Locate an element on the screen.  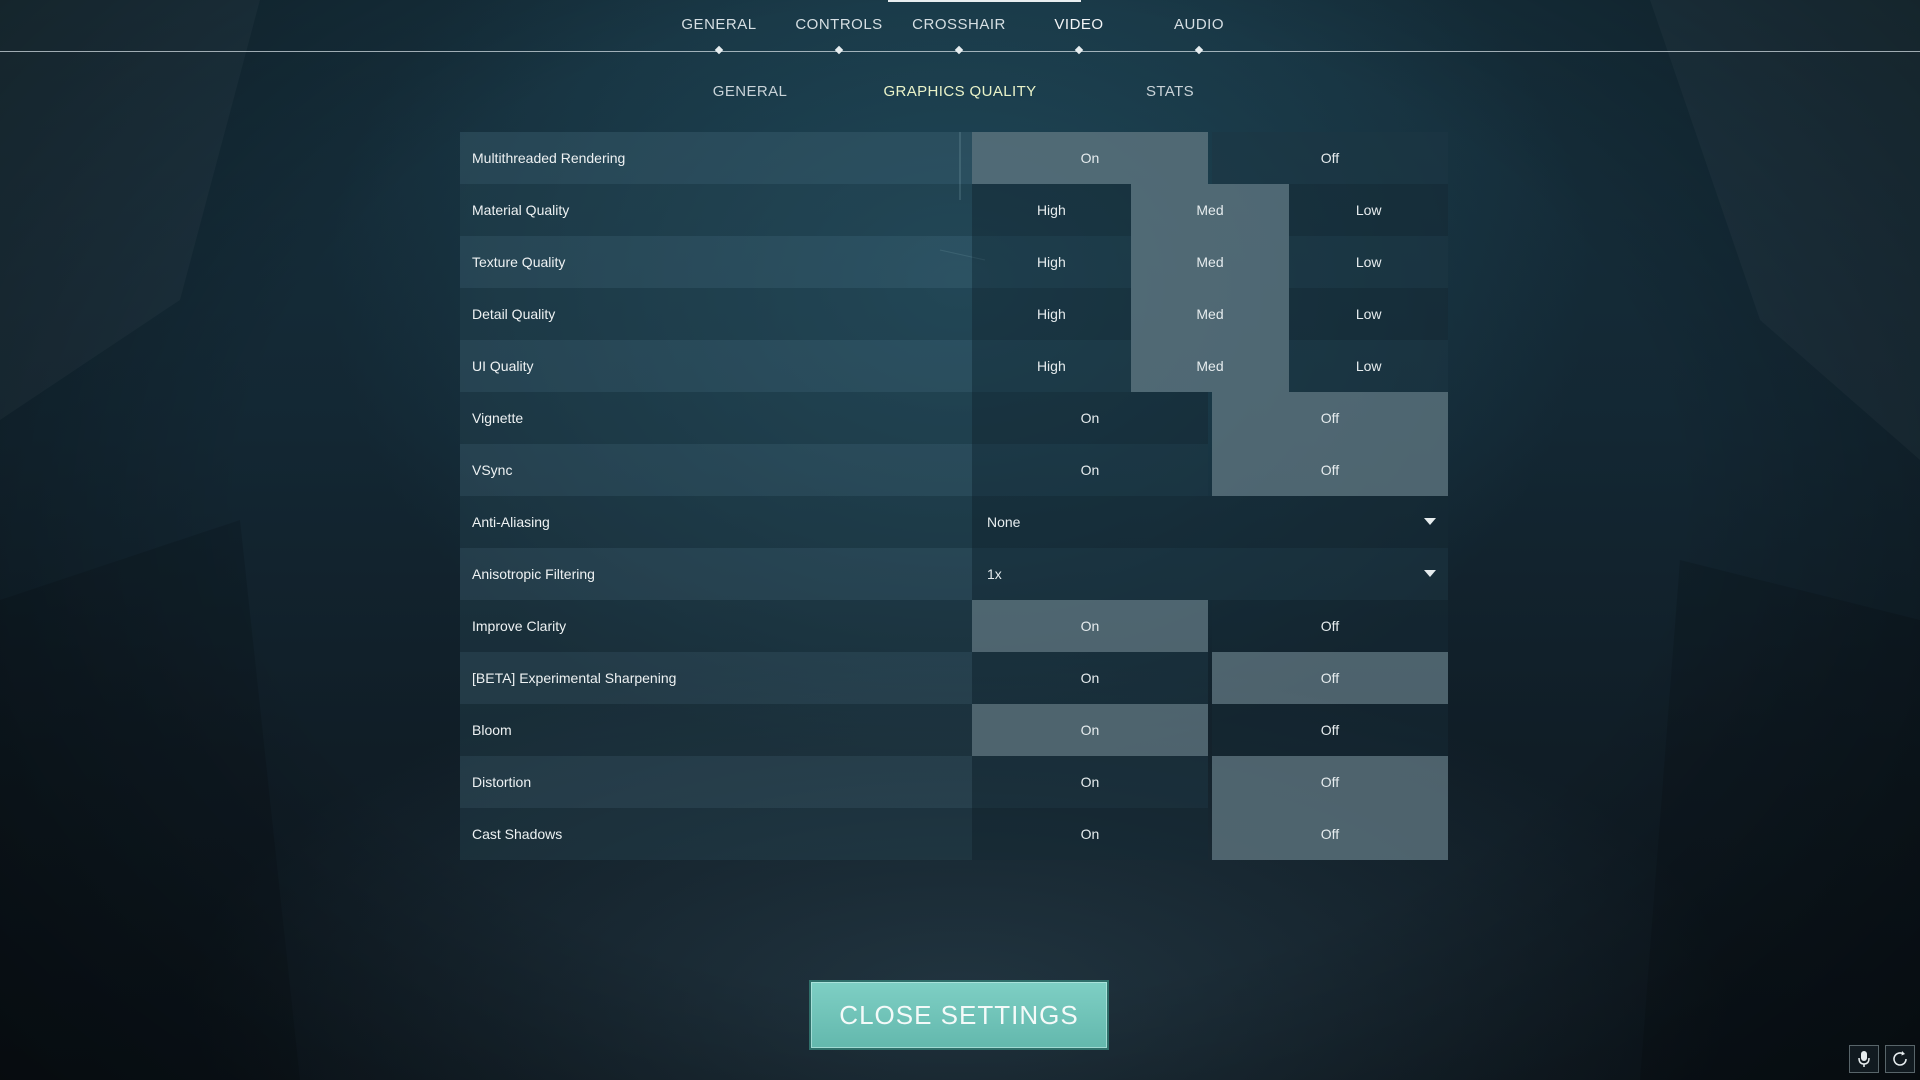
setting-row: Material Quality High Med Low is located at coordinates (954, 210).